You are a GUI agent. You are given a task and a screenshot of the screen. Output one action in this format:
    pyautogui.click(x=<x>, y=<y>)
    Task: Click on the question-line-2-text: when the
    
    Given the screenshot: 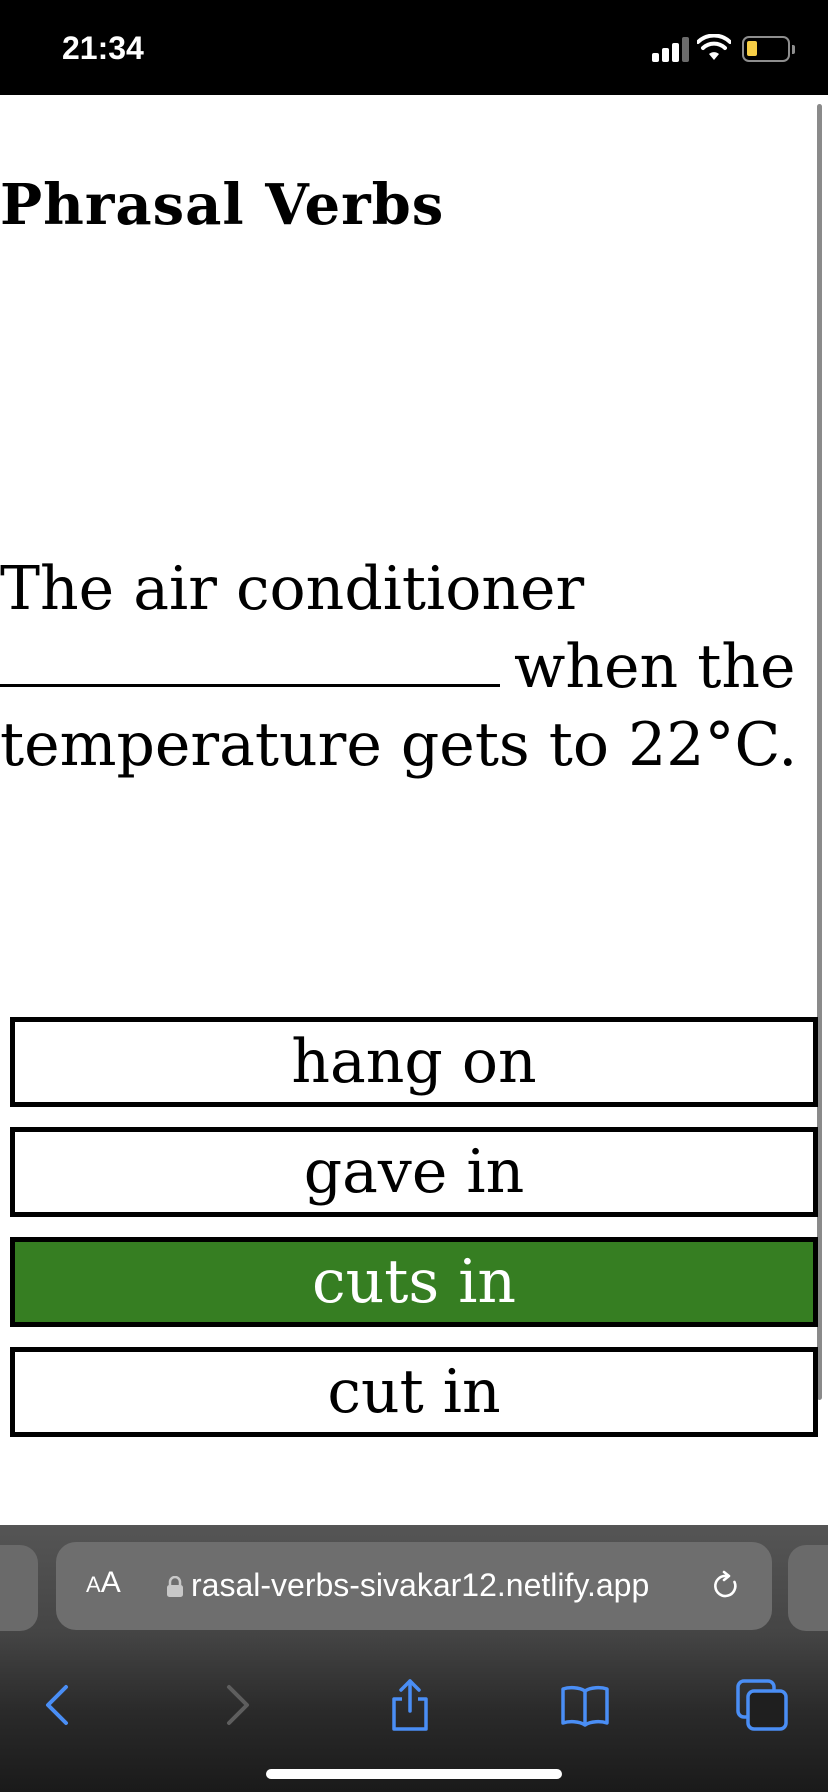 What is the action you would take?
    pyautogui.click(x=655, y=667)
    